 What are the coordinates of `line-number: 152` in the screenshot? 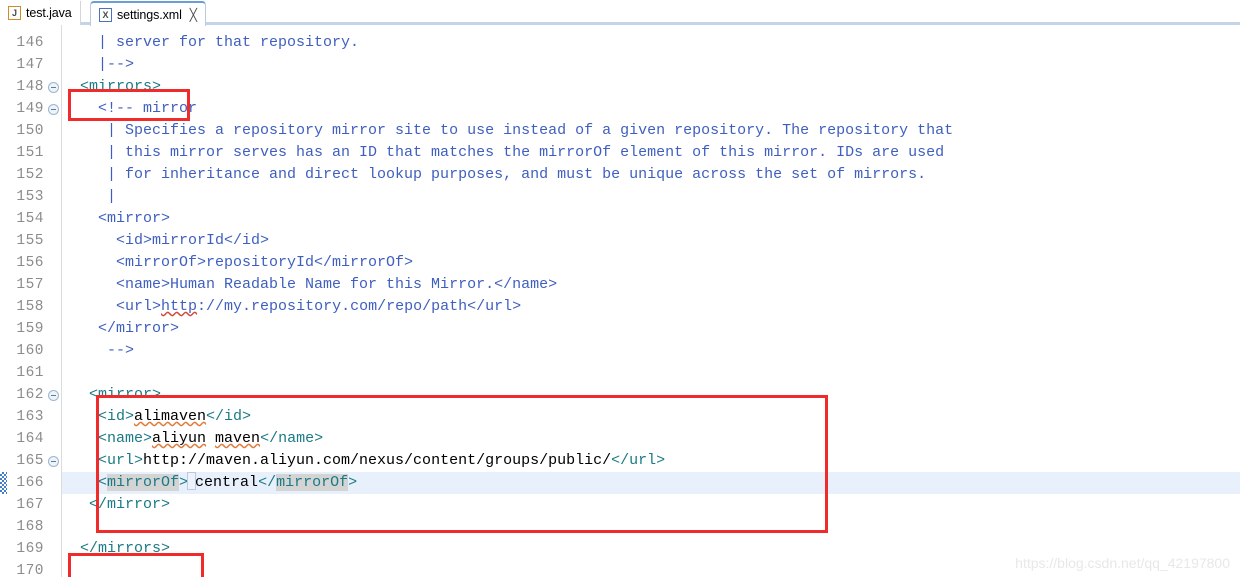 It's located at (30, 175).